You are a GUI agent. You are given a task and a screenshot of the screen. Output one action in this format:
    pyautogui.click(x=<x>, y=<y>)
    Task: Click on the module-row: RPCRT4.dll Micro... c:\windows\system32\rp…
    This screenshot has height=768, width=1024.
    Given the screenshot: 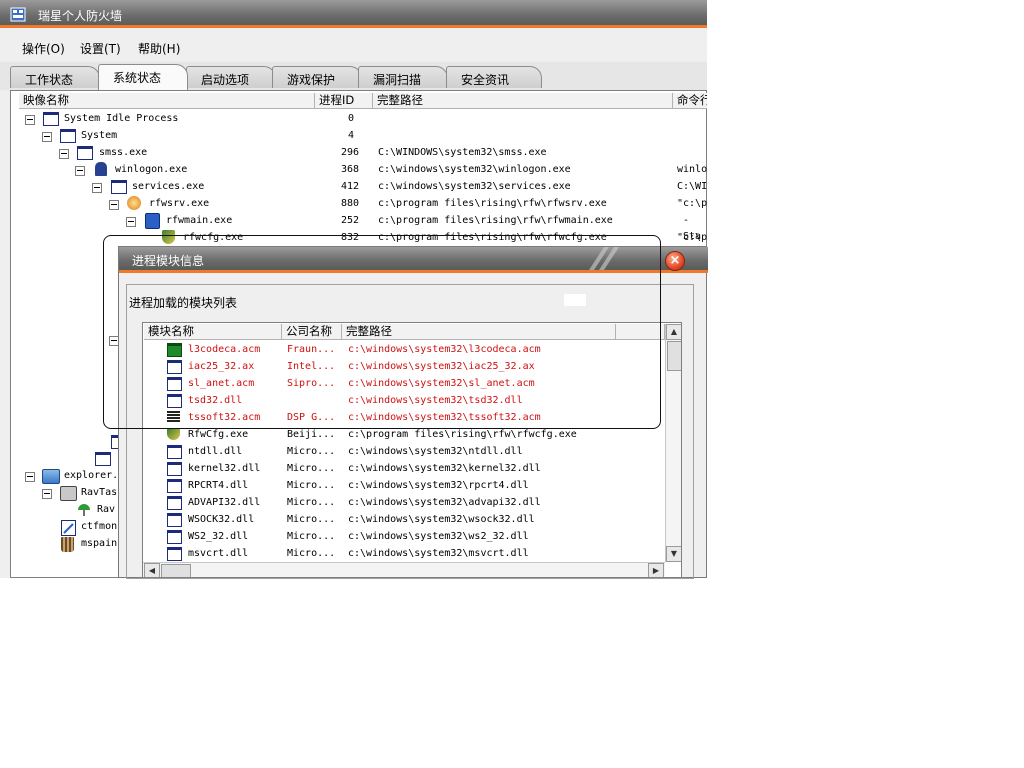 What is the action you would take?
    pyautogui.click(x=404, y=485)
    